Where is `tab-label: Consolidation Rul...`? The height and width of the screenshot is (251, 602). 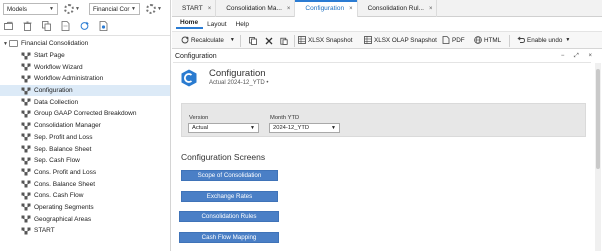
tab-label: Consolidation Rul... is located at coordinates (395, 8).